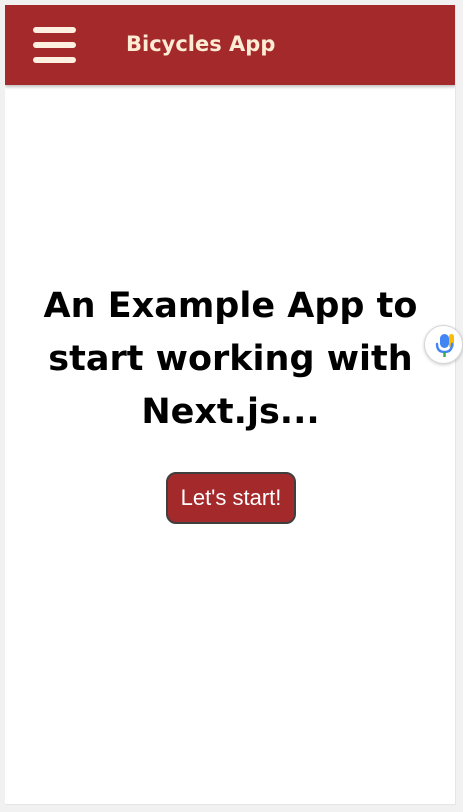  I want to click on hero-heading-line-2: start working with, so click(230, 359).